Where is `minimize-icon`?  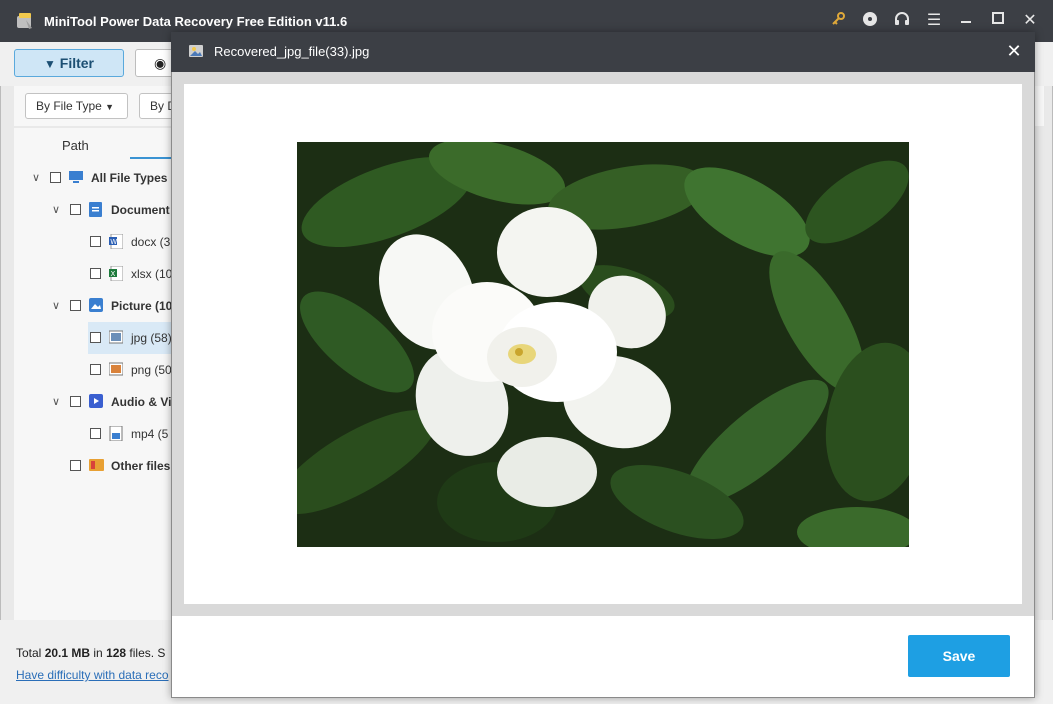
minimize-icon is located at coordinates (966, 21).